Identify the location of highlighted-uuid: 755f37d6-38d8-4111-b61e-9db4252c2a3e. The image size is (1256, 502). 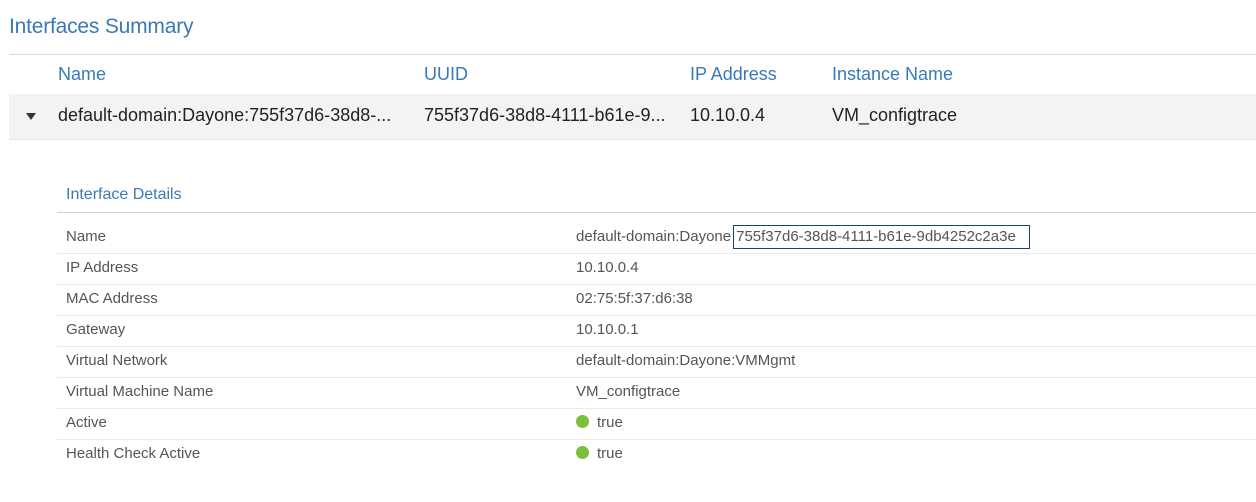
(881, 237).